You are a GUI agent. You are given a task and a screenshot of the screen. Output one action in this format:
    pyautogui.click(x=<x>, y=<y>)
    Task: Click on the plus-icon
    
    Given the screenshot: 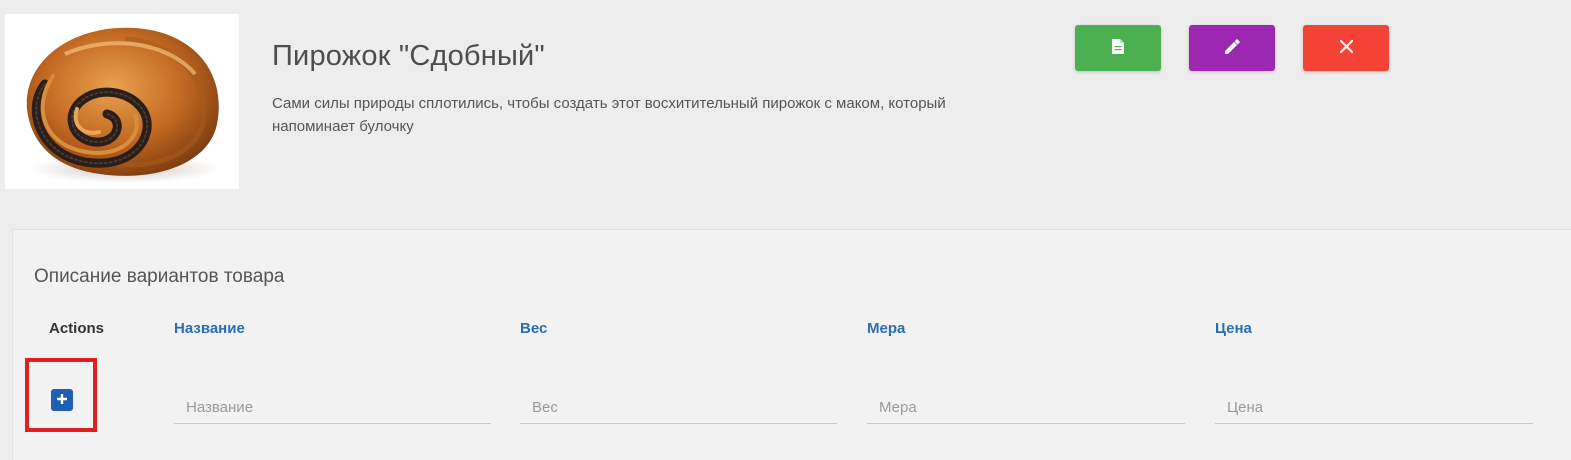 What is the action you would take?
    pyautogui.click(x=62, y=400)
    